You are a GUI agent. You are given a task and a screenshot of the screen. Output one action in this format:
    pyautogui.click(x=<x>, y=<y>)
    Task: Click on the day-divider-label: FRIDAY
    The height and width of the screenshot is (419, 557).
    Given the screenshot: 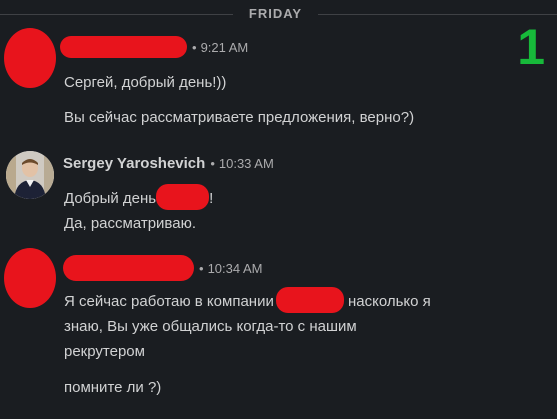 What is the action you would take?
    pyautogui.click(x=275, y=13)
    